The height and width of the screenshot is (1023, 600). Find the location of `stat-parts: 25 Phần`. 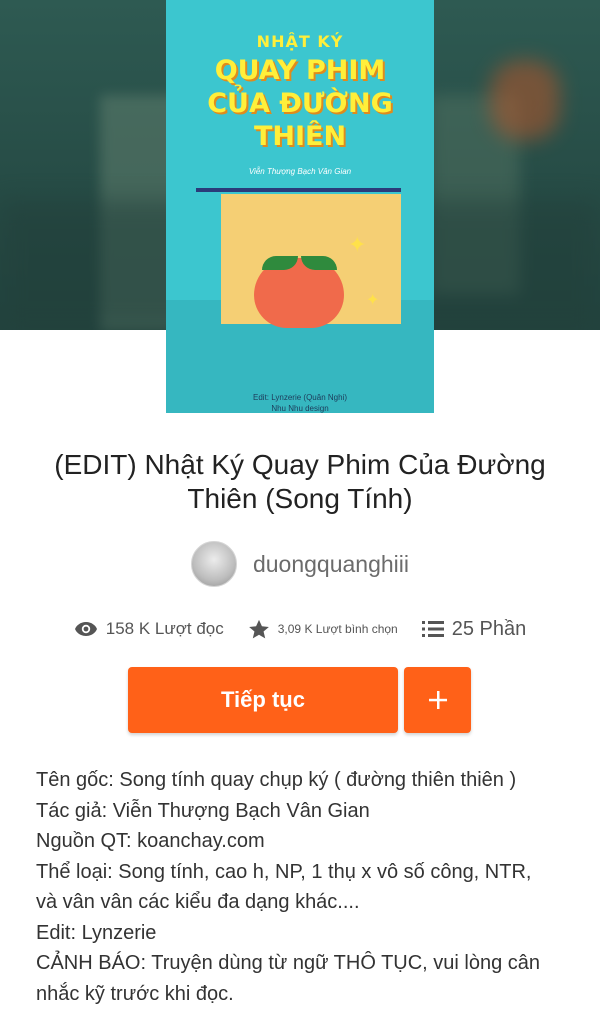

stat-parts: 25 Phần is located at coordinates (474, 629).